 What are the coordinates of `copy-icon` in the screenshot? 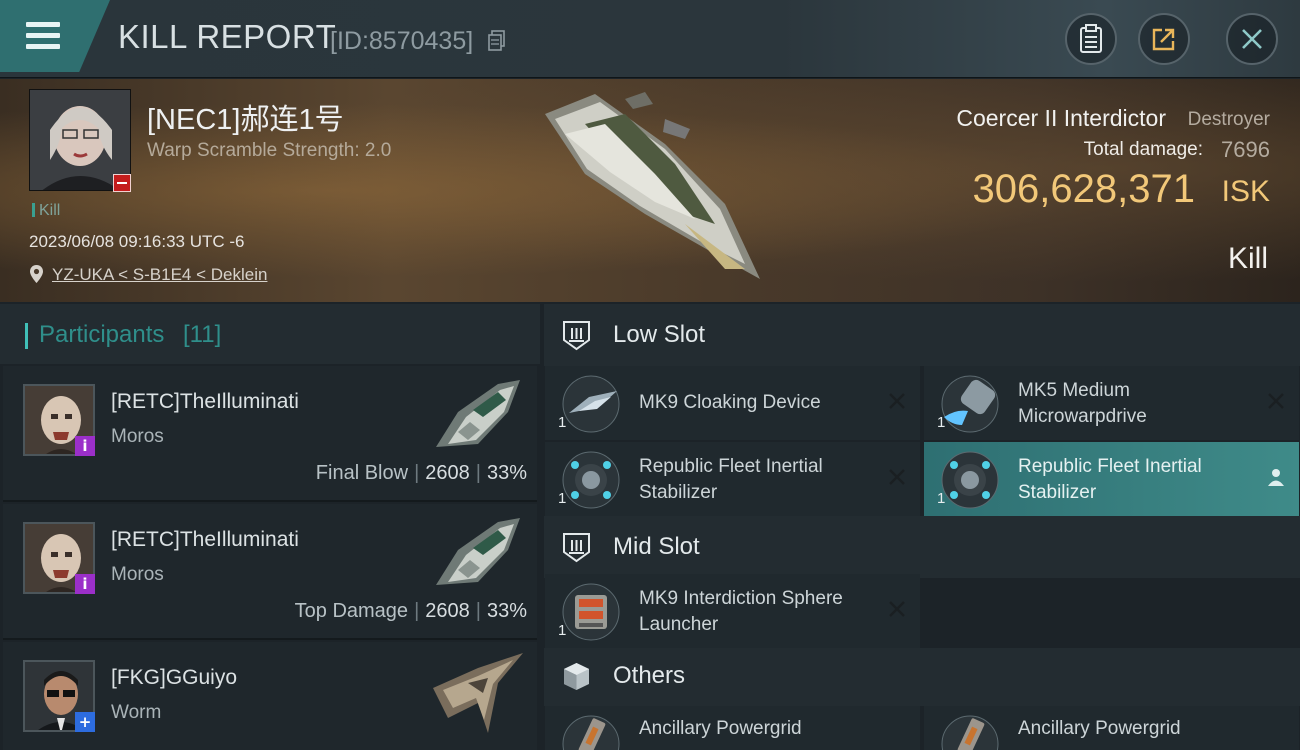 It's located at (497, 41).